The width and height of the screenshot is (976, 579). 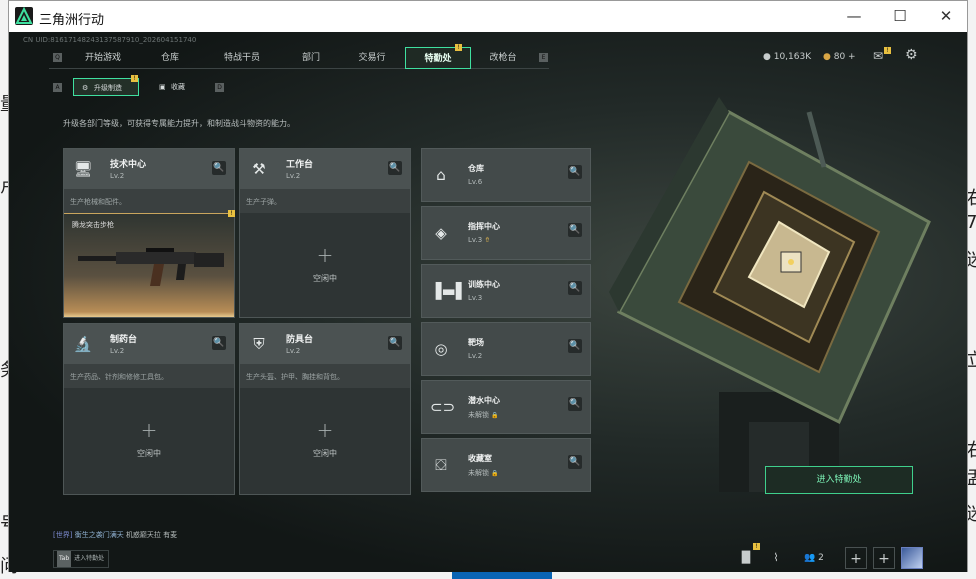 I want to click on chat-message: [世界] 衡生之袭门满天 机惑巅天拉 有麦, so click(x=115, y=535).